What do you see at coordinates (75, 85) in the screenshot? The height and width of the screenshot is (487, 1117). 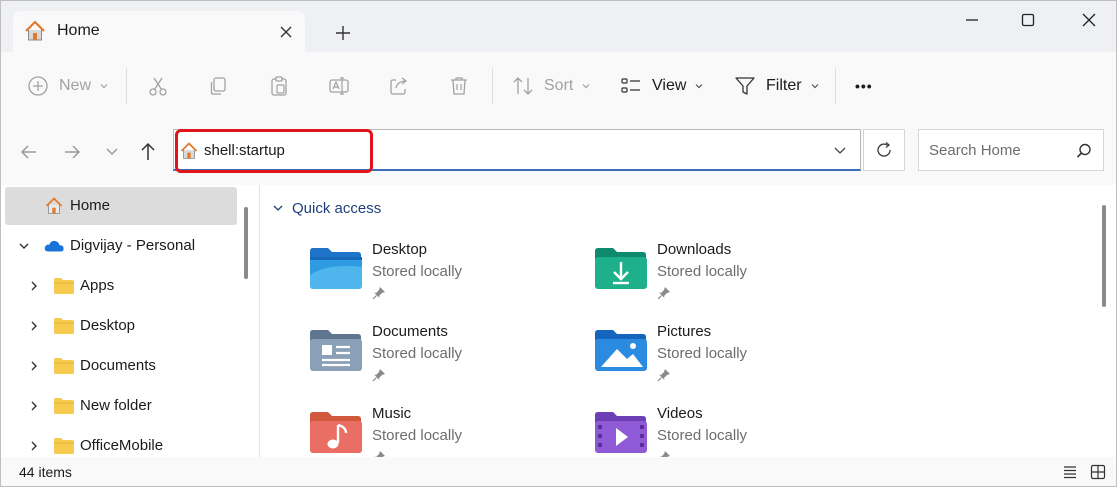 I see `new-label: New` at bounding box center [75, 85].